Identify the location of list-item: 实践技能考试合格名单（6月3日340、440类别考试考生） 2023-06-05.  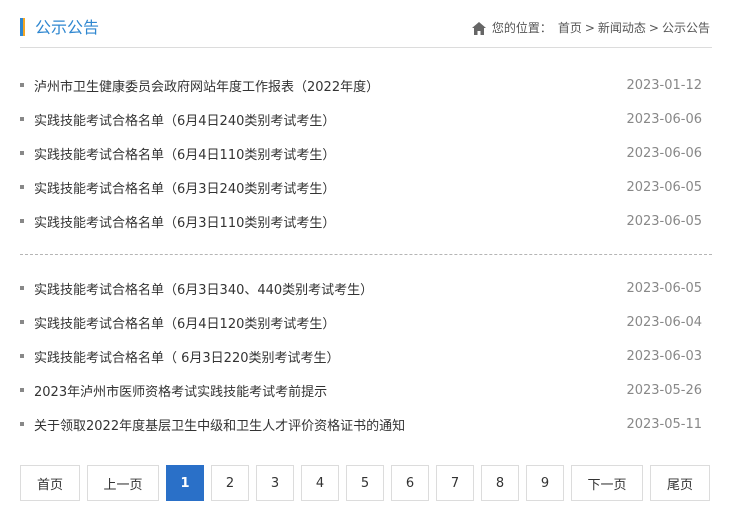
(366, 288).